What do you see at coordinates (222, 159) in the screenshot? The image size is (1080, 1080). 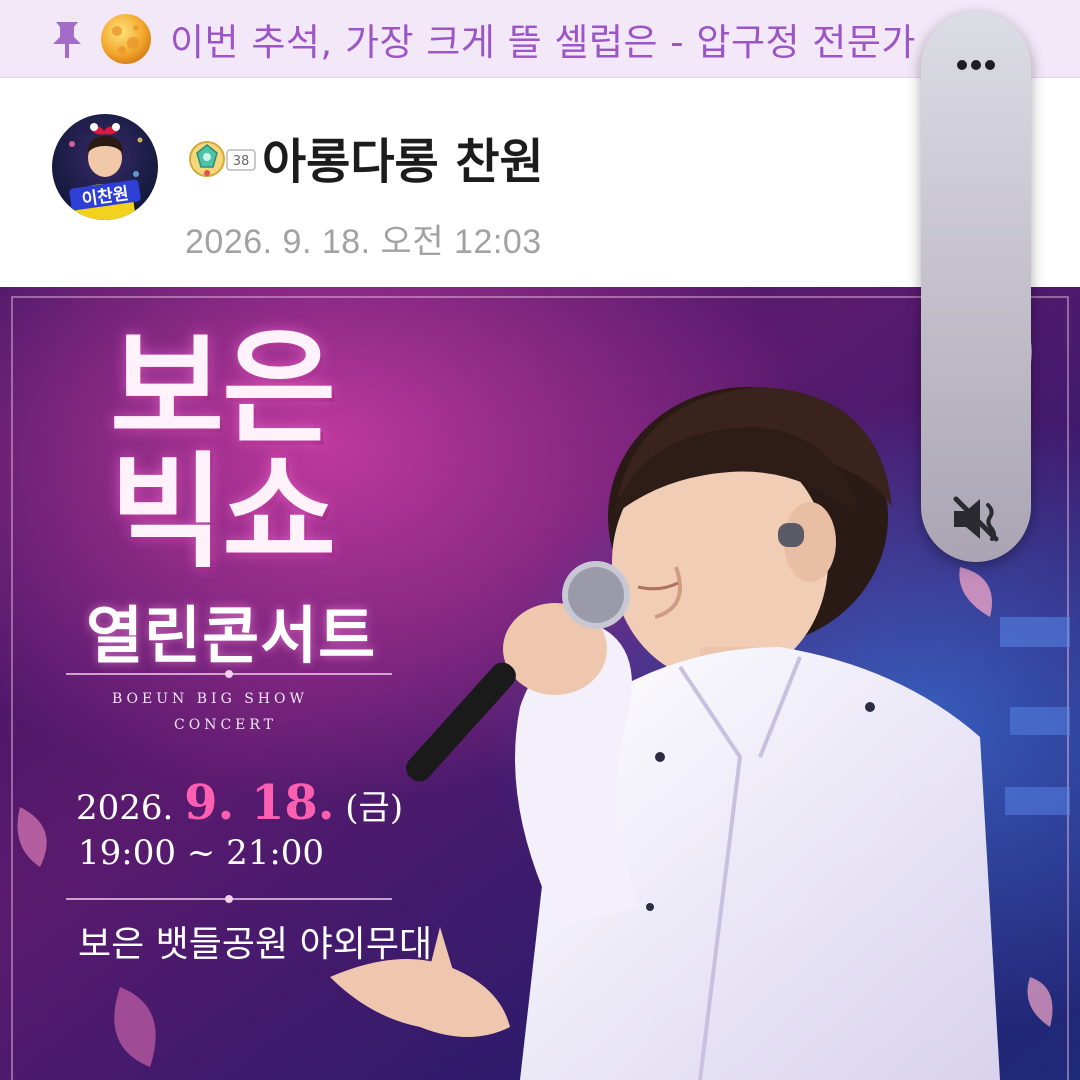 I see `level-badge-icon: 38` at bounding box center [222, 159].